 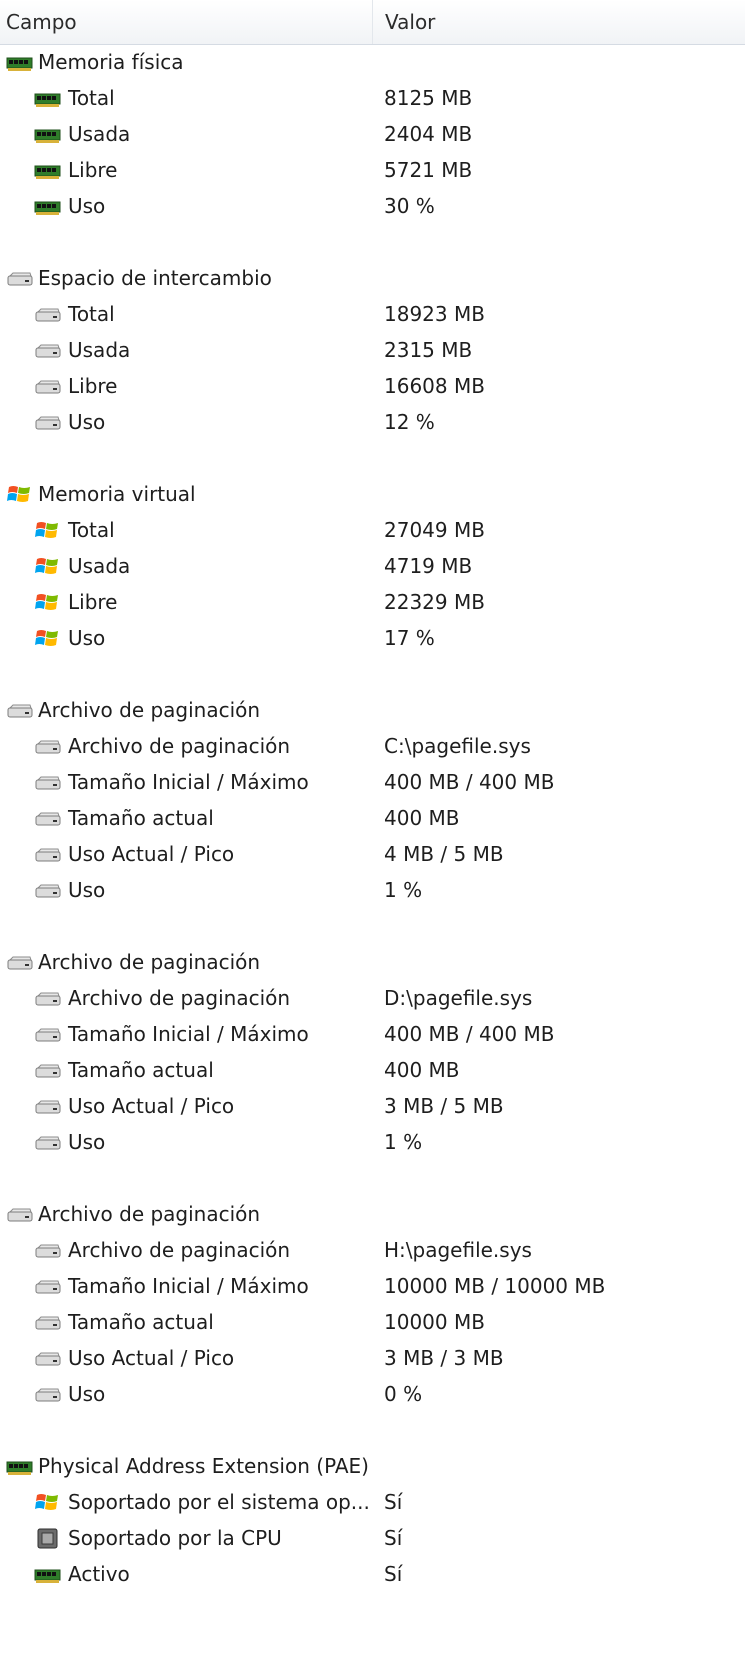 I want to click on field-label: Uso, so click(x=87, y=422).